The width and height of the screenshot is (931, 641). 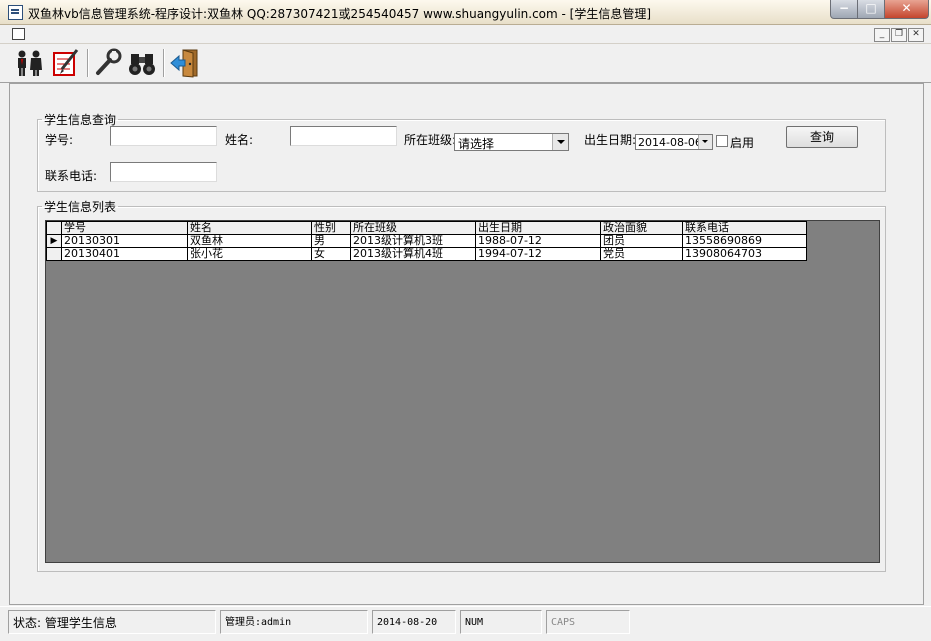 I want to click on mdi-restore-button: ❐, so click(x=899, y=35).